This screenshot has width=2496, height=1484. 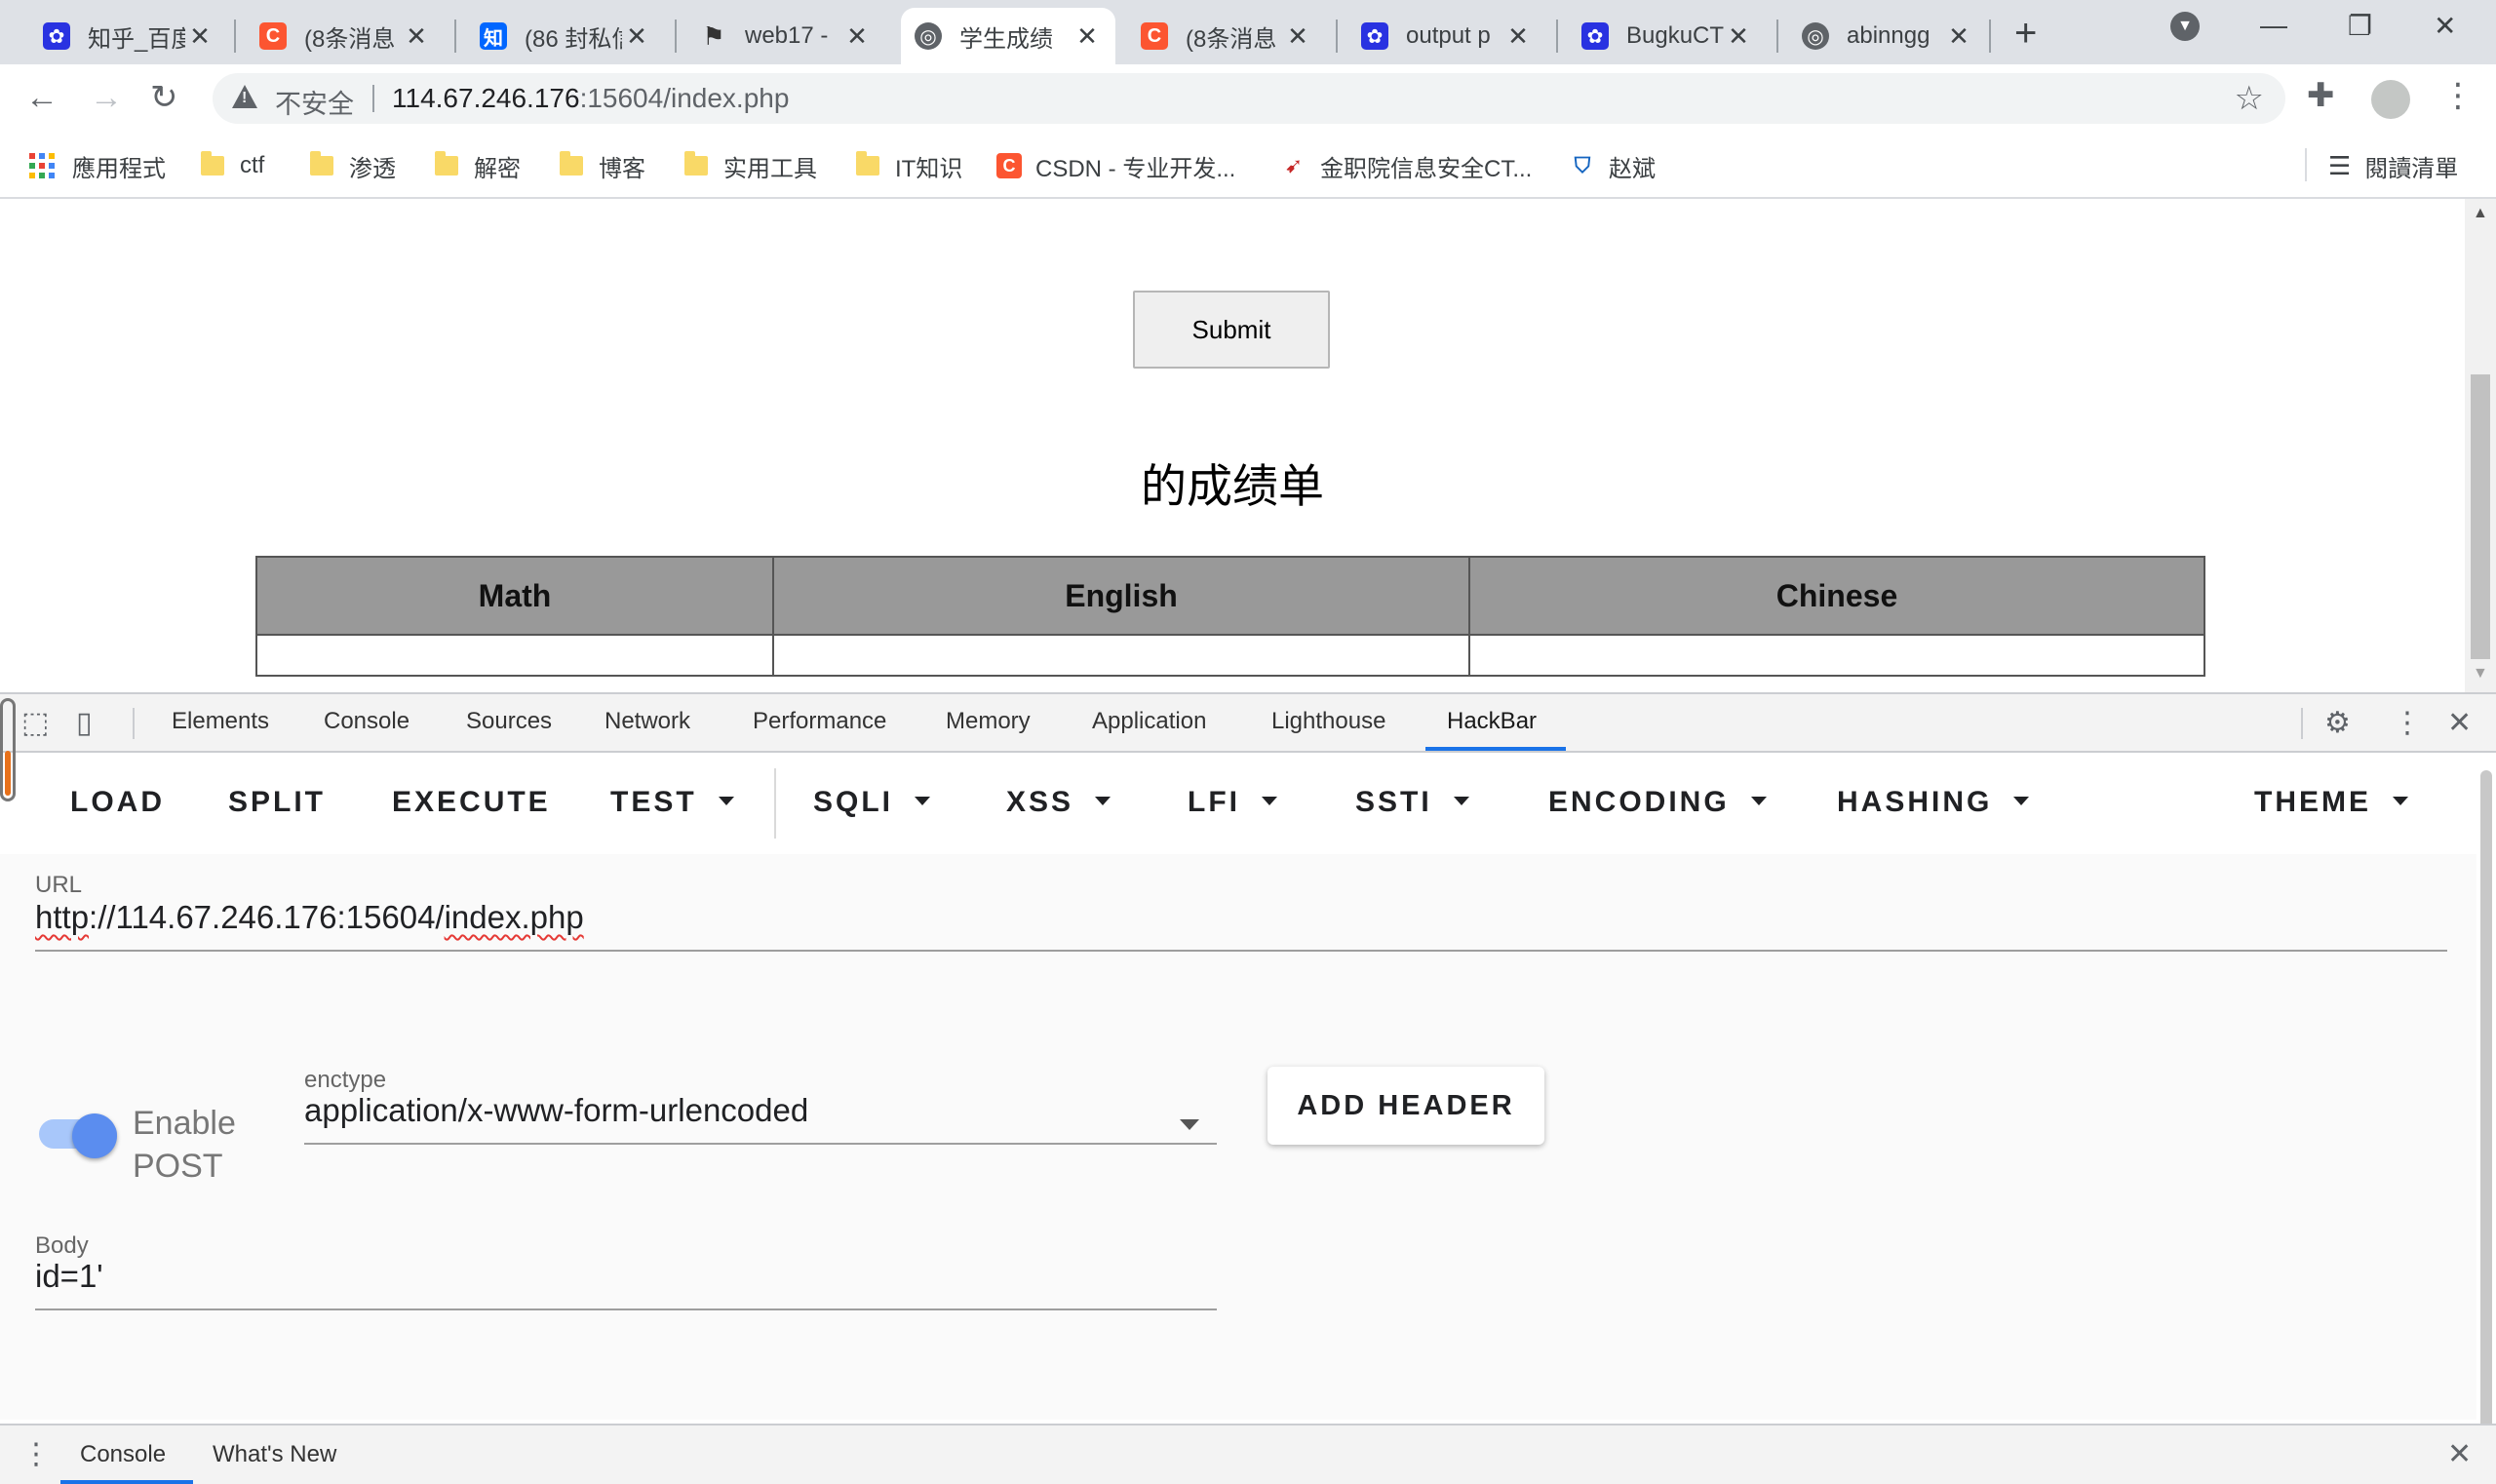 I want to click on extensions-puzzle-icon: ✚, so click(x=2321, y=95).